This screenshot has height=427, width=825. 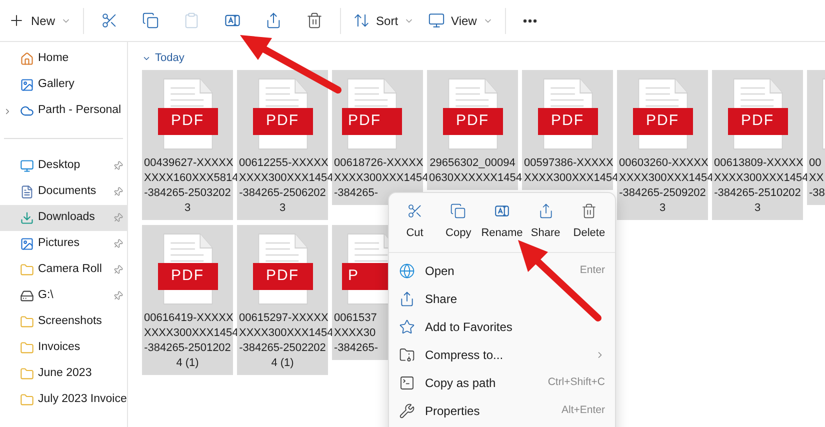 I want to click on toolbar-button: View, so click(x=460, y=20).